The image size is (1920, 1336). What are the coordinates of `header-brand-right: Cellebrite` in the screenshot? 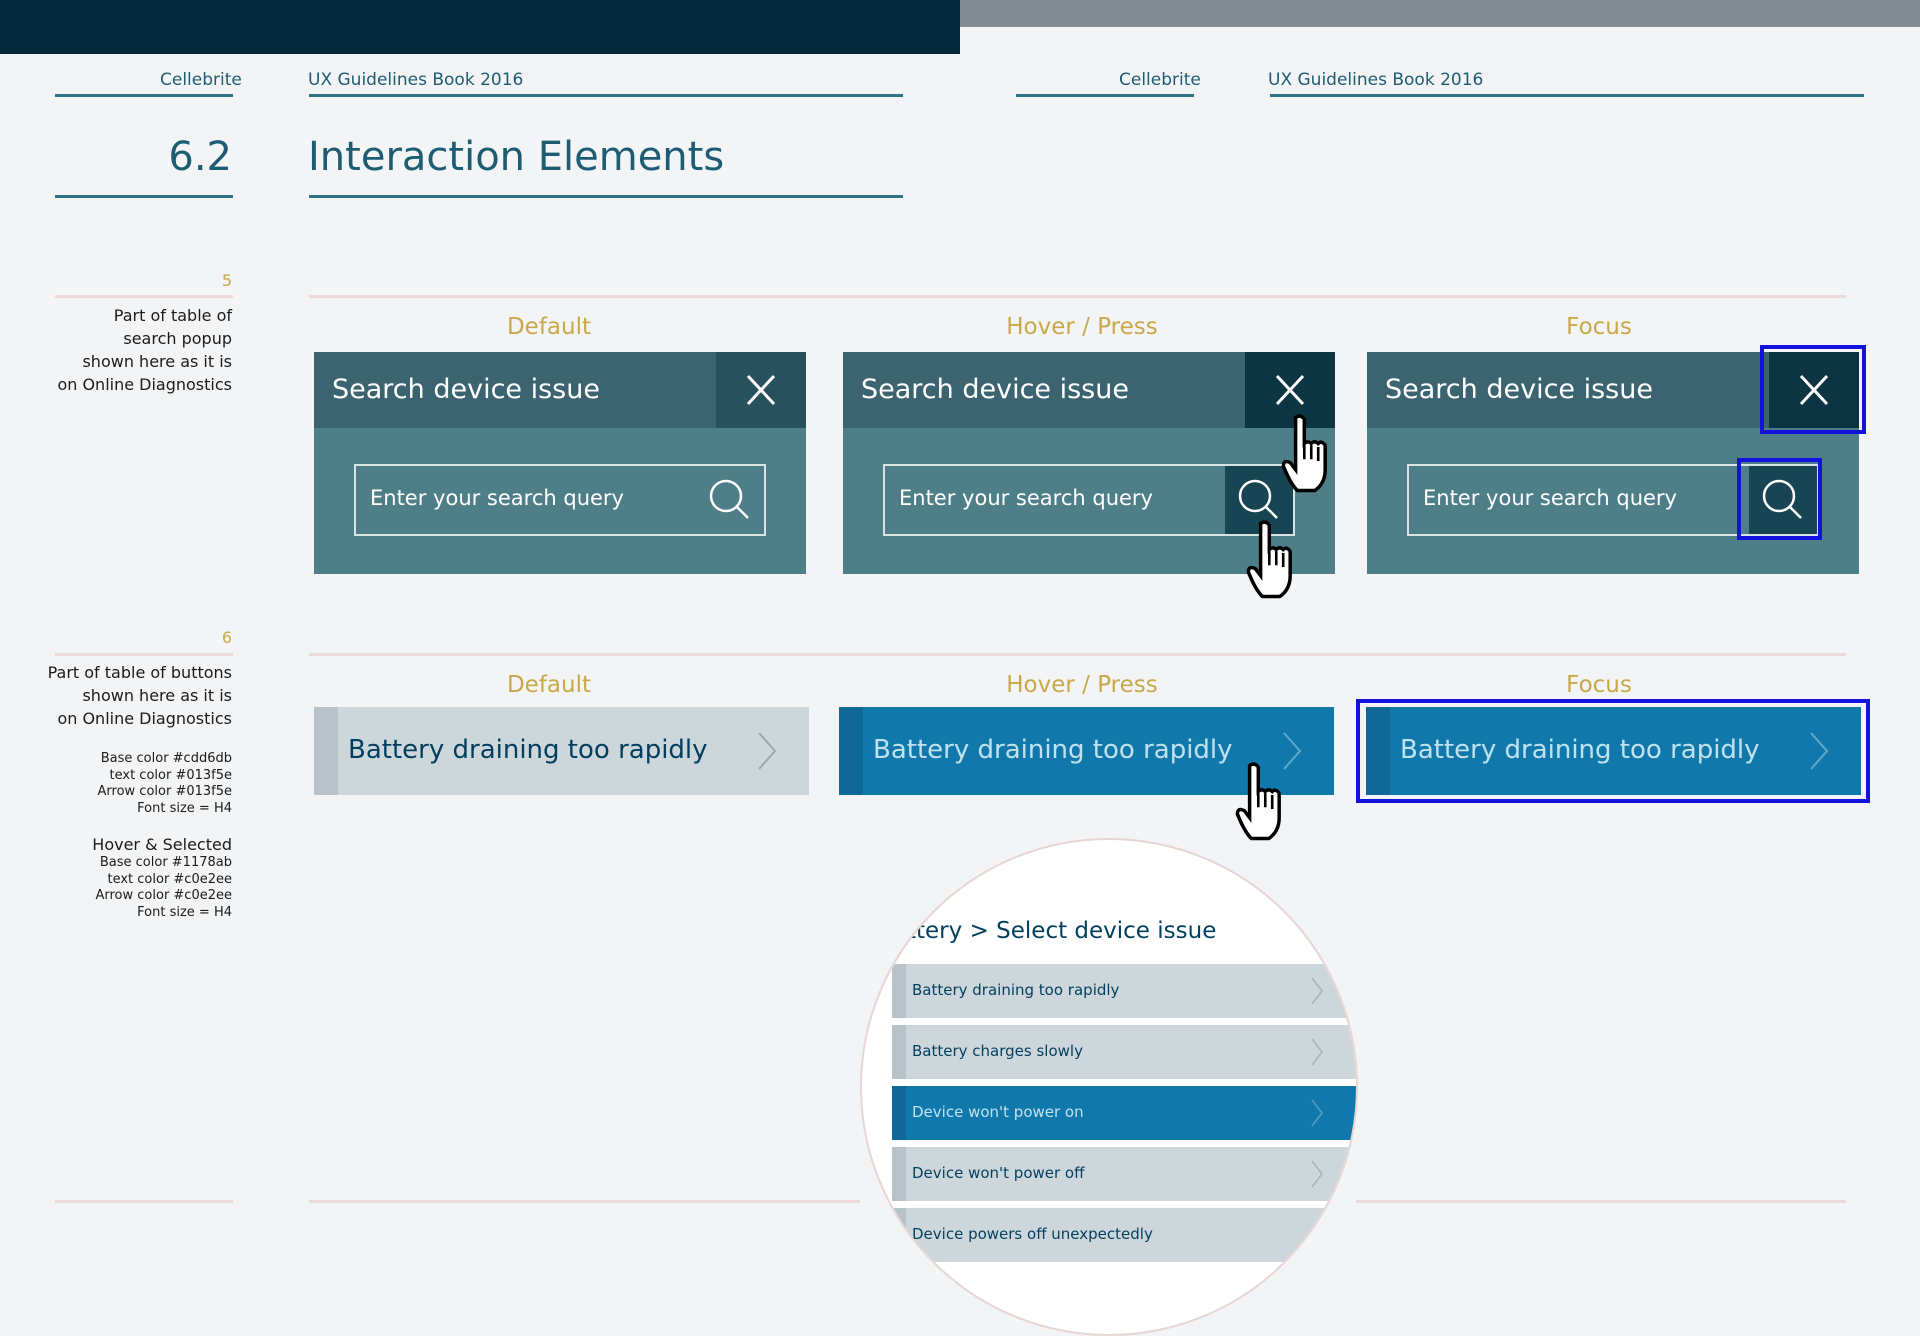 It's located at (1160, 80).